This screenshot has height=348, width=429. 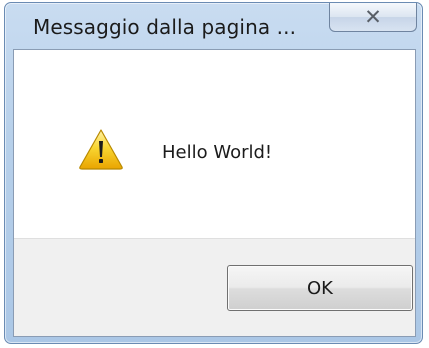 I want to click on warning-icon, so click(x=101, y=149).